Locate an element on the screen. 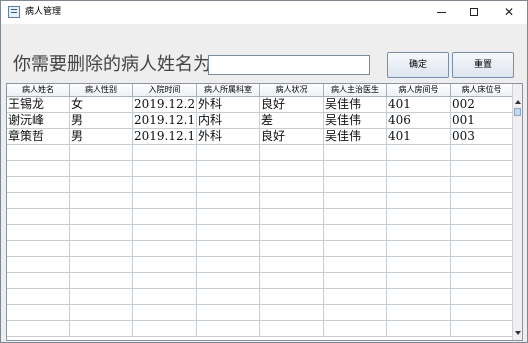 This screenshot has width=528, height=343. column-header-name: 病人姓名 is located at coordinates (38, 90).